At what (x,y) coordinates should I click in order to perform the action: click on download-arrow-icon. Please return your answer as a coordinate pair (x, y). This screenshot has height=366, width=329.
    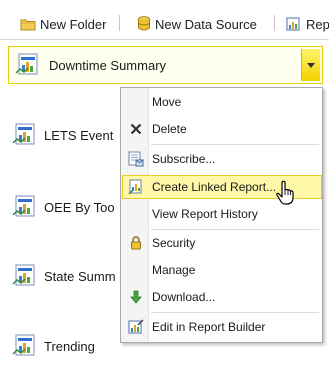
    Looking at the image, I should click on (136, 297).